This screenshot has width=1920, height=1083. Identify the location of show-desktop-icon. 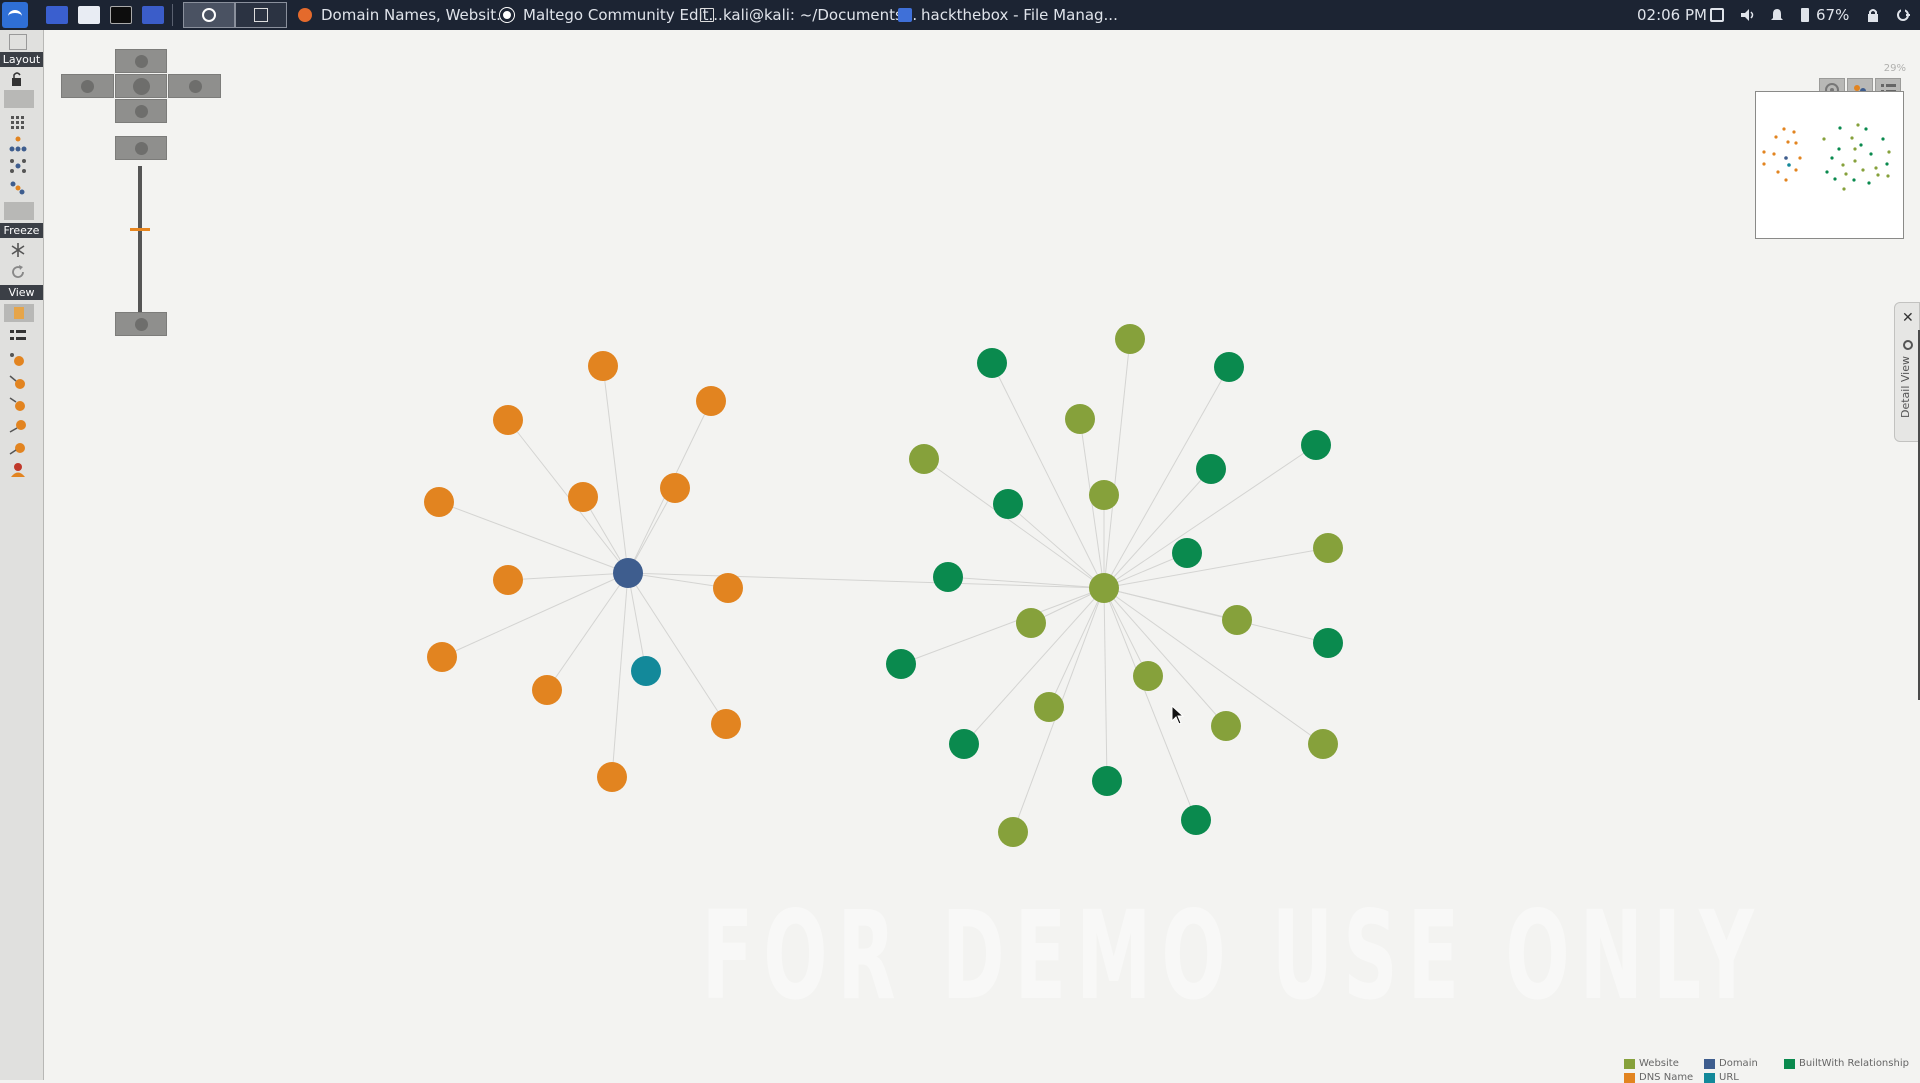
(57, 15).